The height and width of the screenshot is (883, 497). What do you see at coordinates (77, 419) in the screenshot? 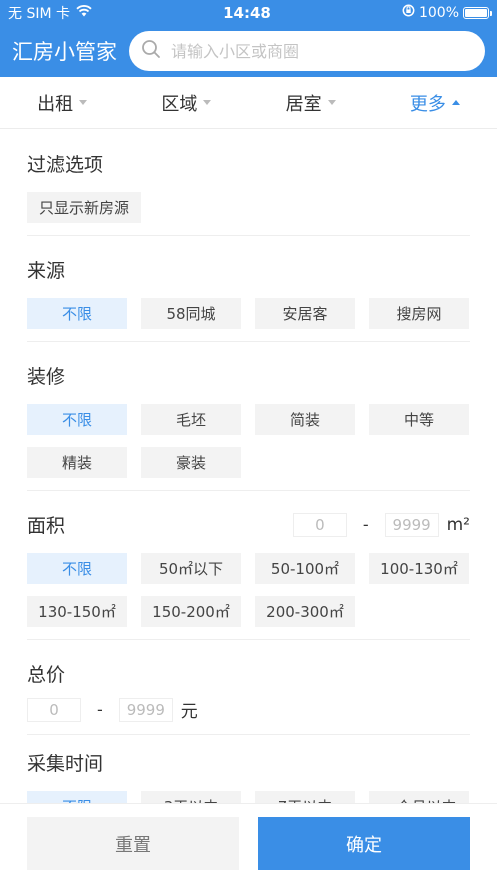
I see `chip-decoration-any: 不限` at bounding box center [77, 419].